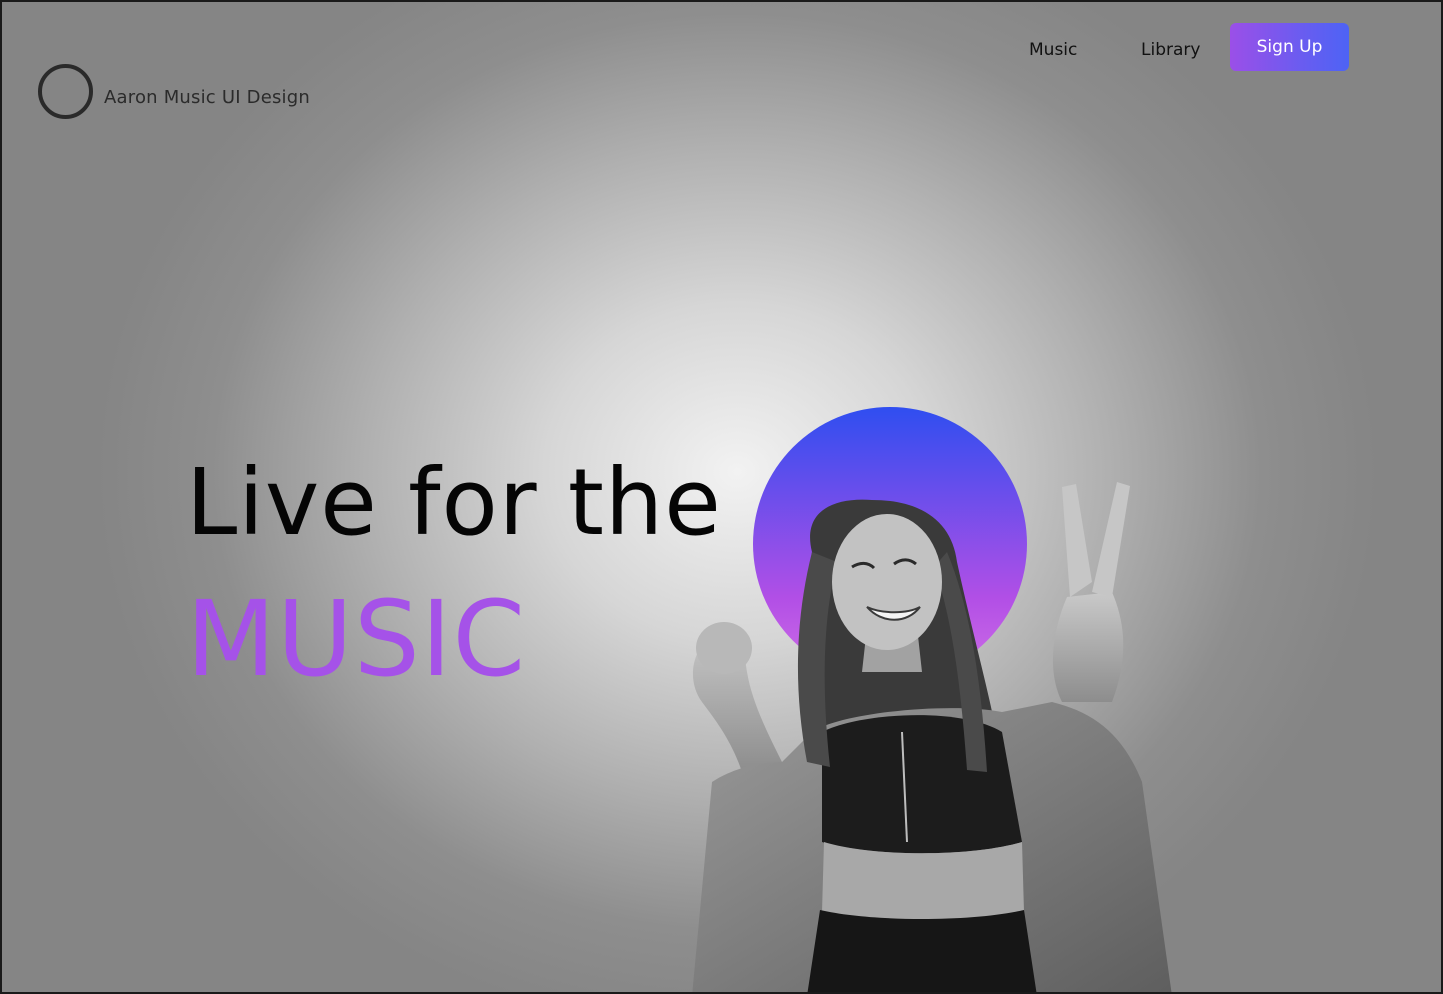 This screenshot has height=994, width=1443. What do you see at coordinates (922, 951) in the screenshot?
I see `pants` at bounding box center [922, 951].